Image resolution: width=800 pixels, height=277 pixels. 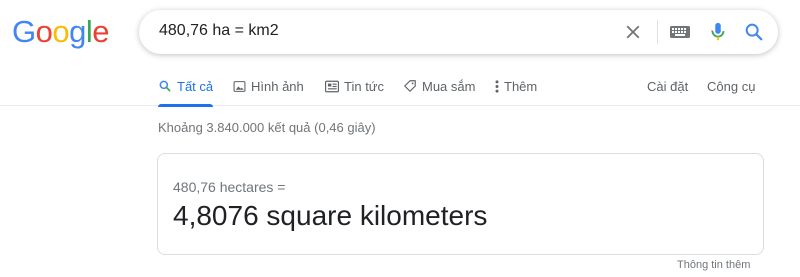 I want to click on microphone-icon, so click(x=718, y=32).